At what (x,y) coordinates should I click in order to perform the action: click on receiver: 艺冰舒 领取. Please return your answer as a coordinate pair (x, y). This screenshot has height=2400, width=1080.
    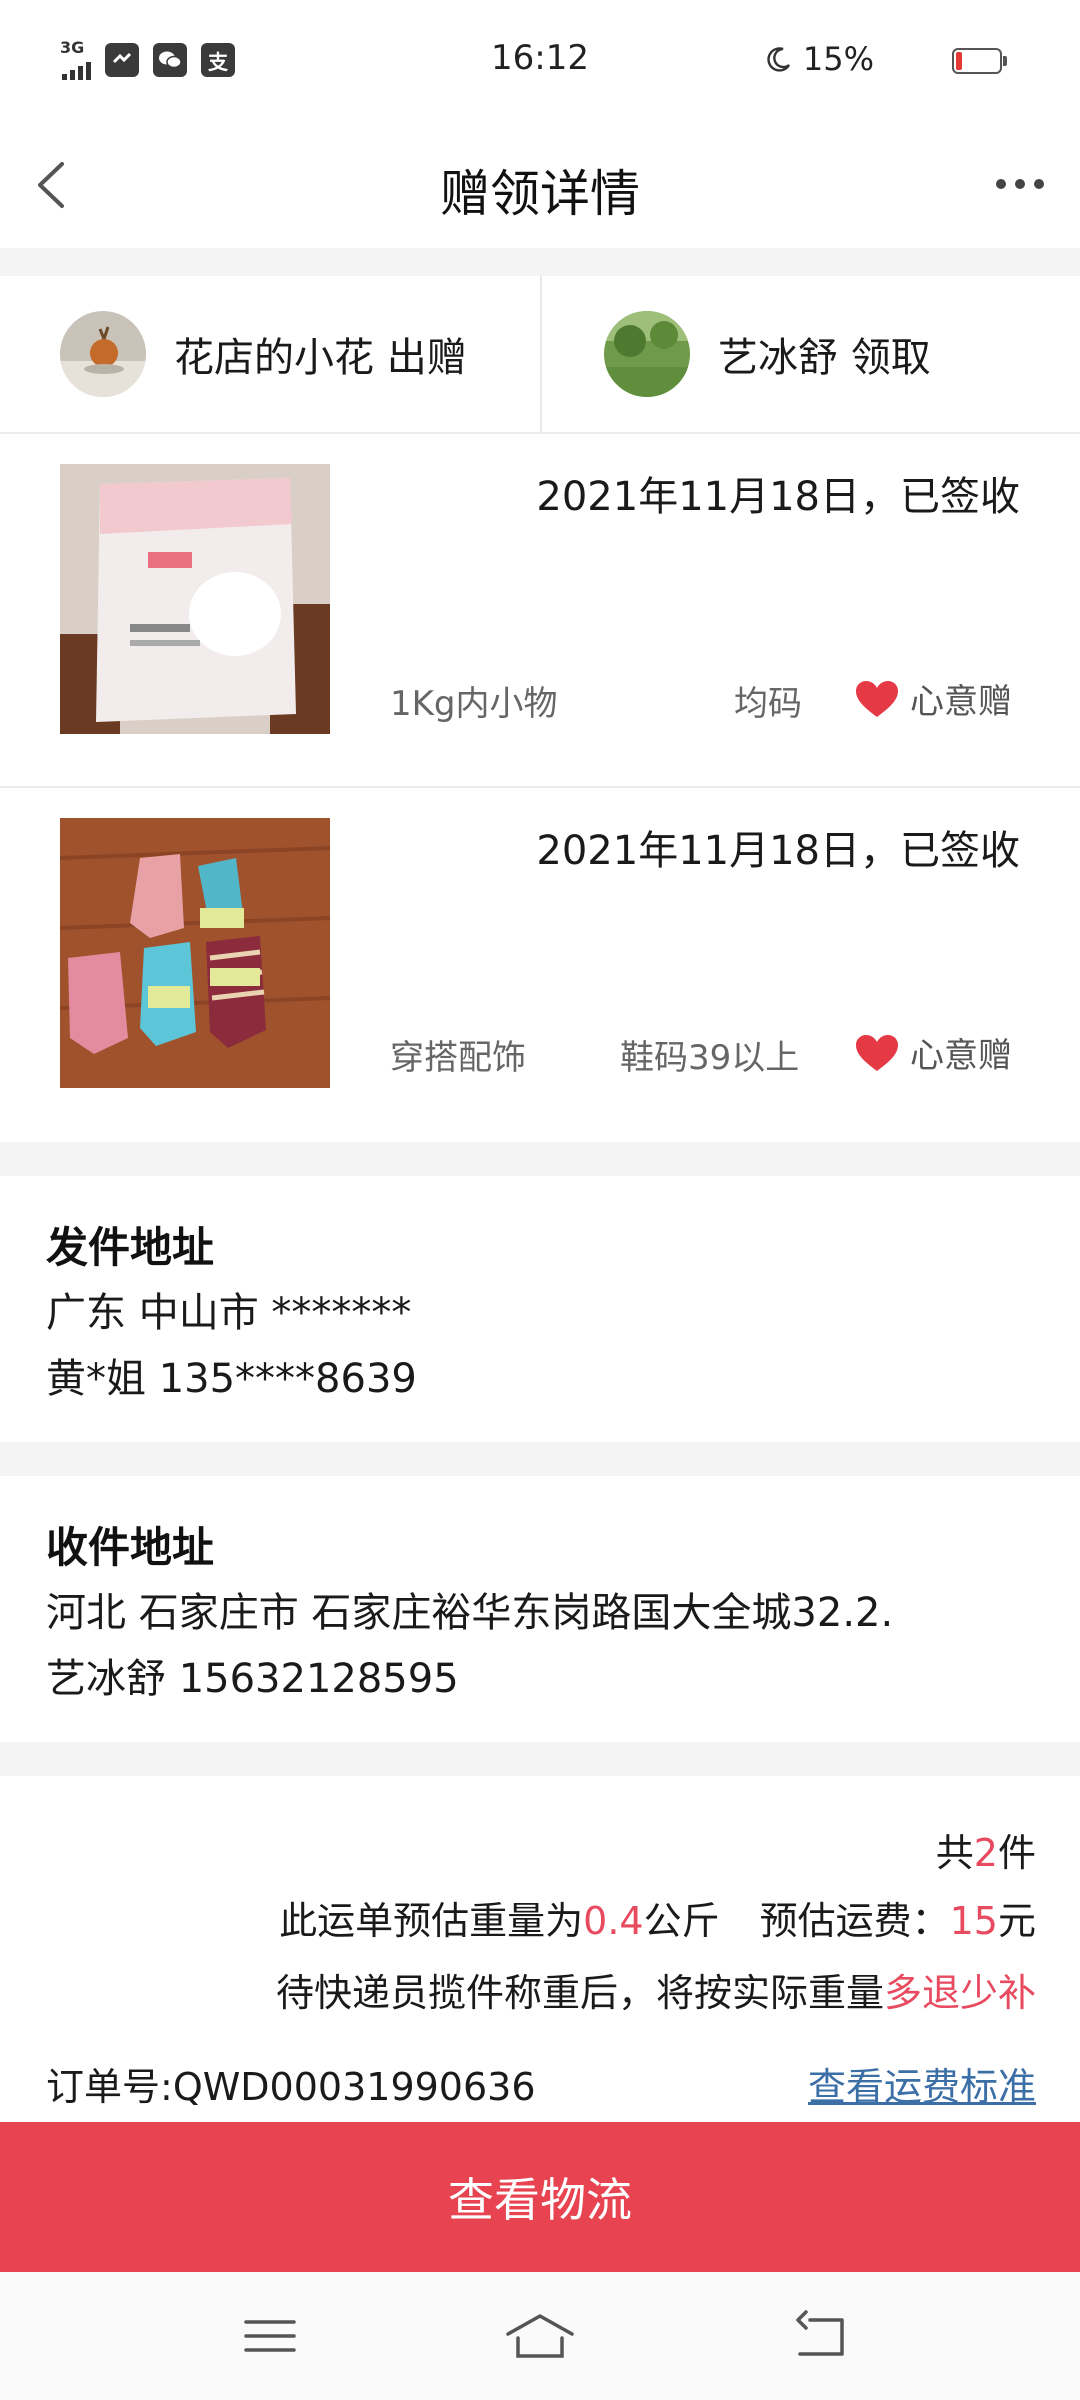
    Looking at the image, I should click on (767, 354).